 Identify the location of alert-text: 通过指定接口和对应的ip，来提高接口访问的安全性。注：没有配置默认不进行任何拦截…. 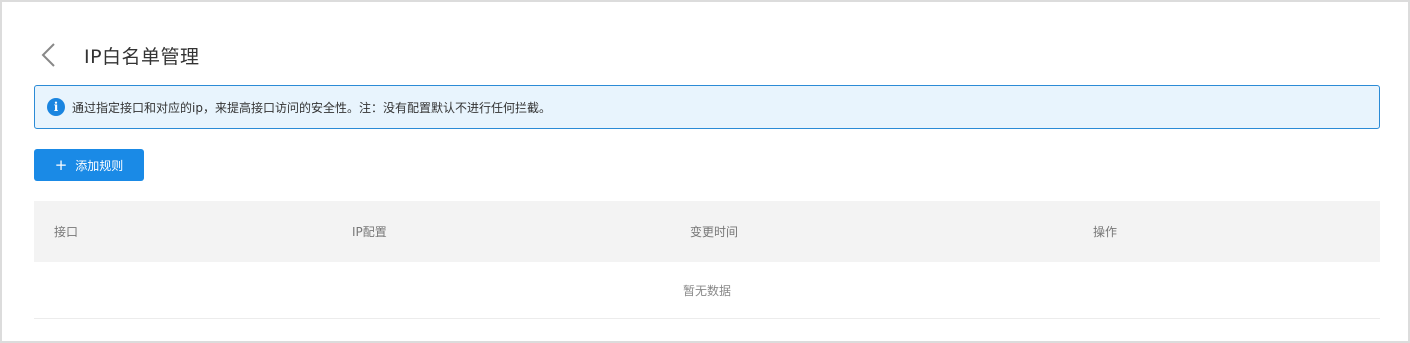
(311, 107).